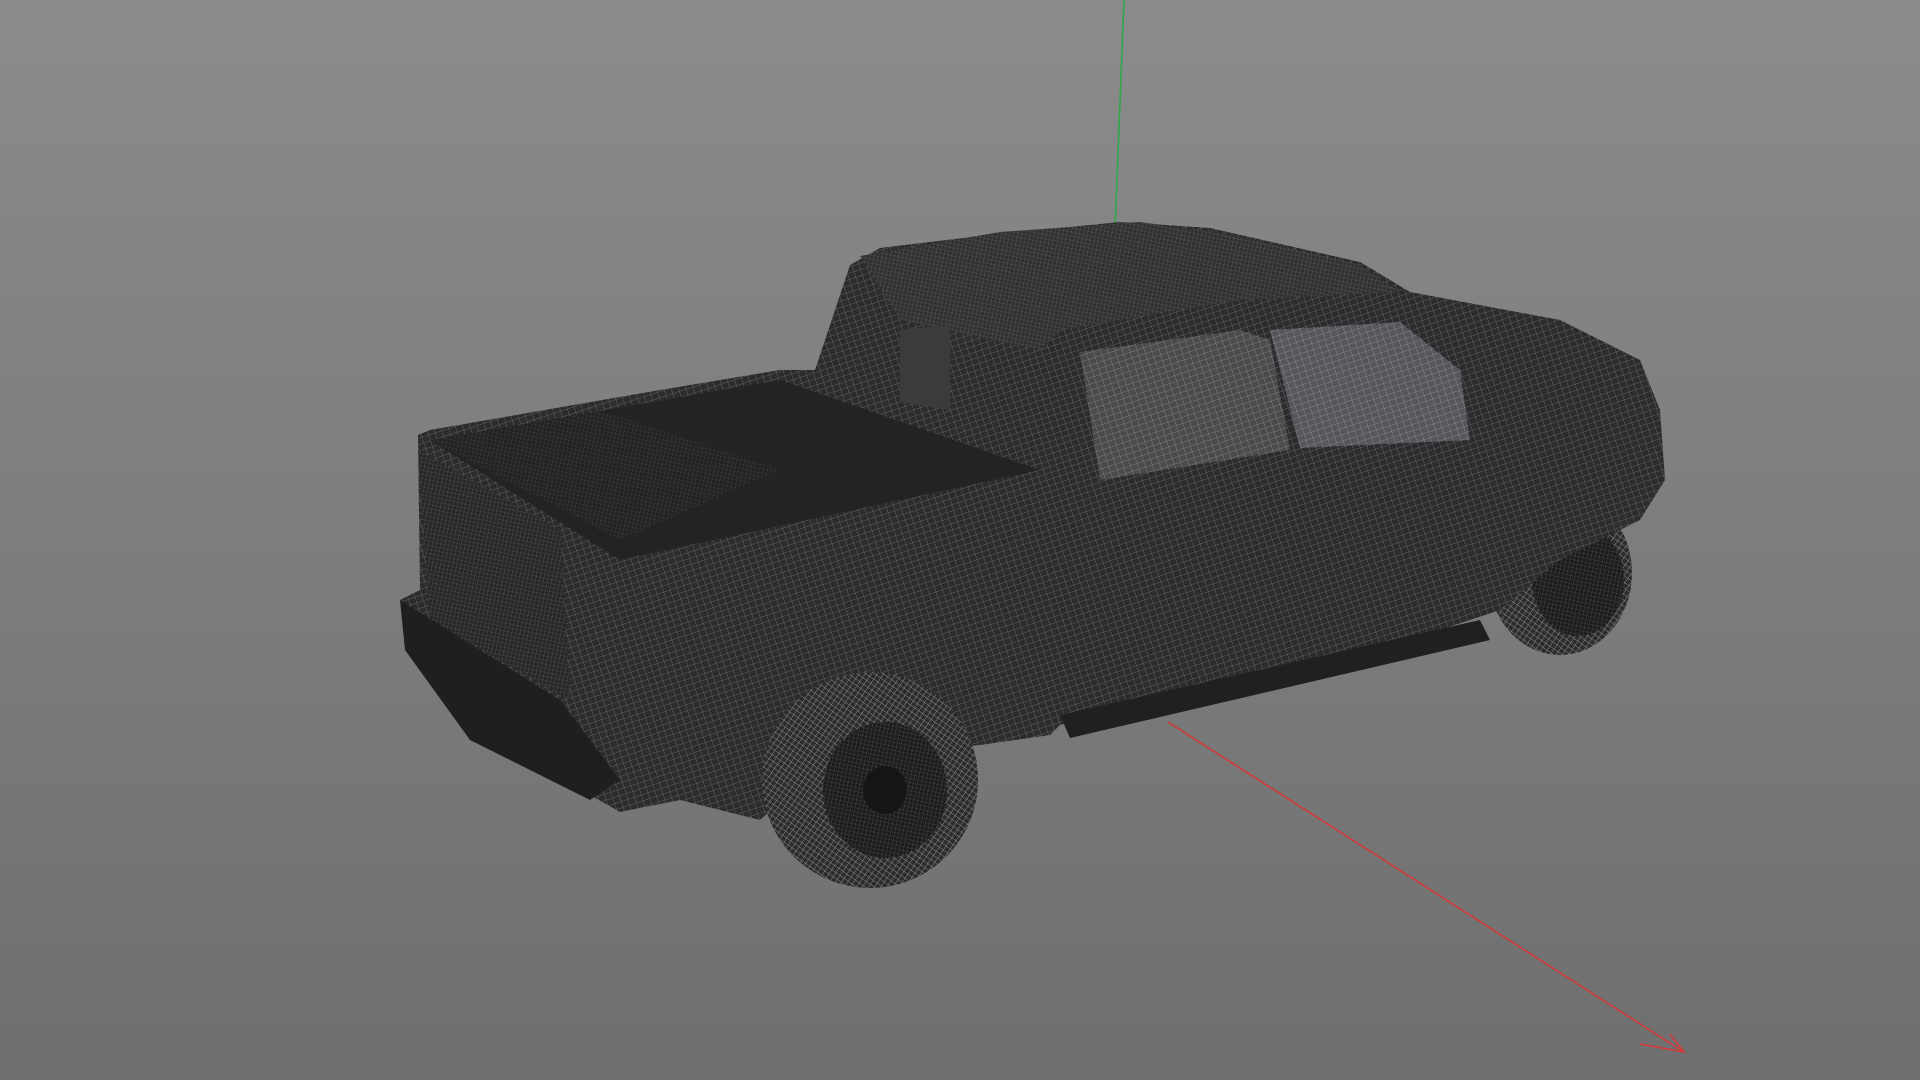  I want to click on rear-left-wheel, so click(870, 780).